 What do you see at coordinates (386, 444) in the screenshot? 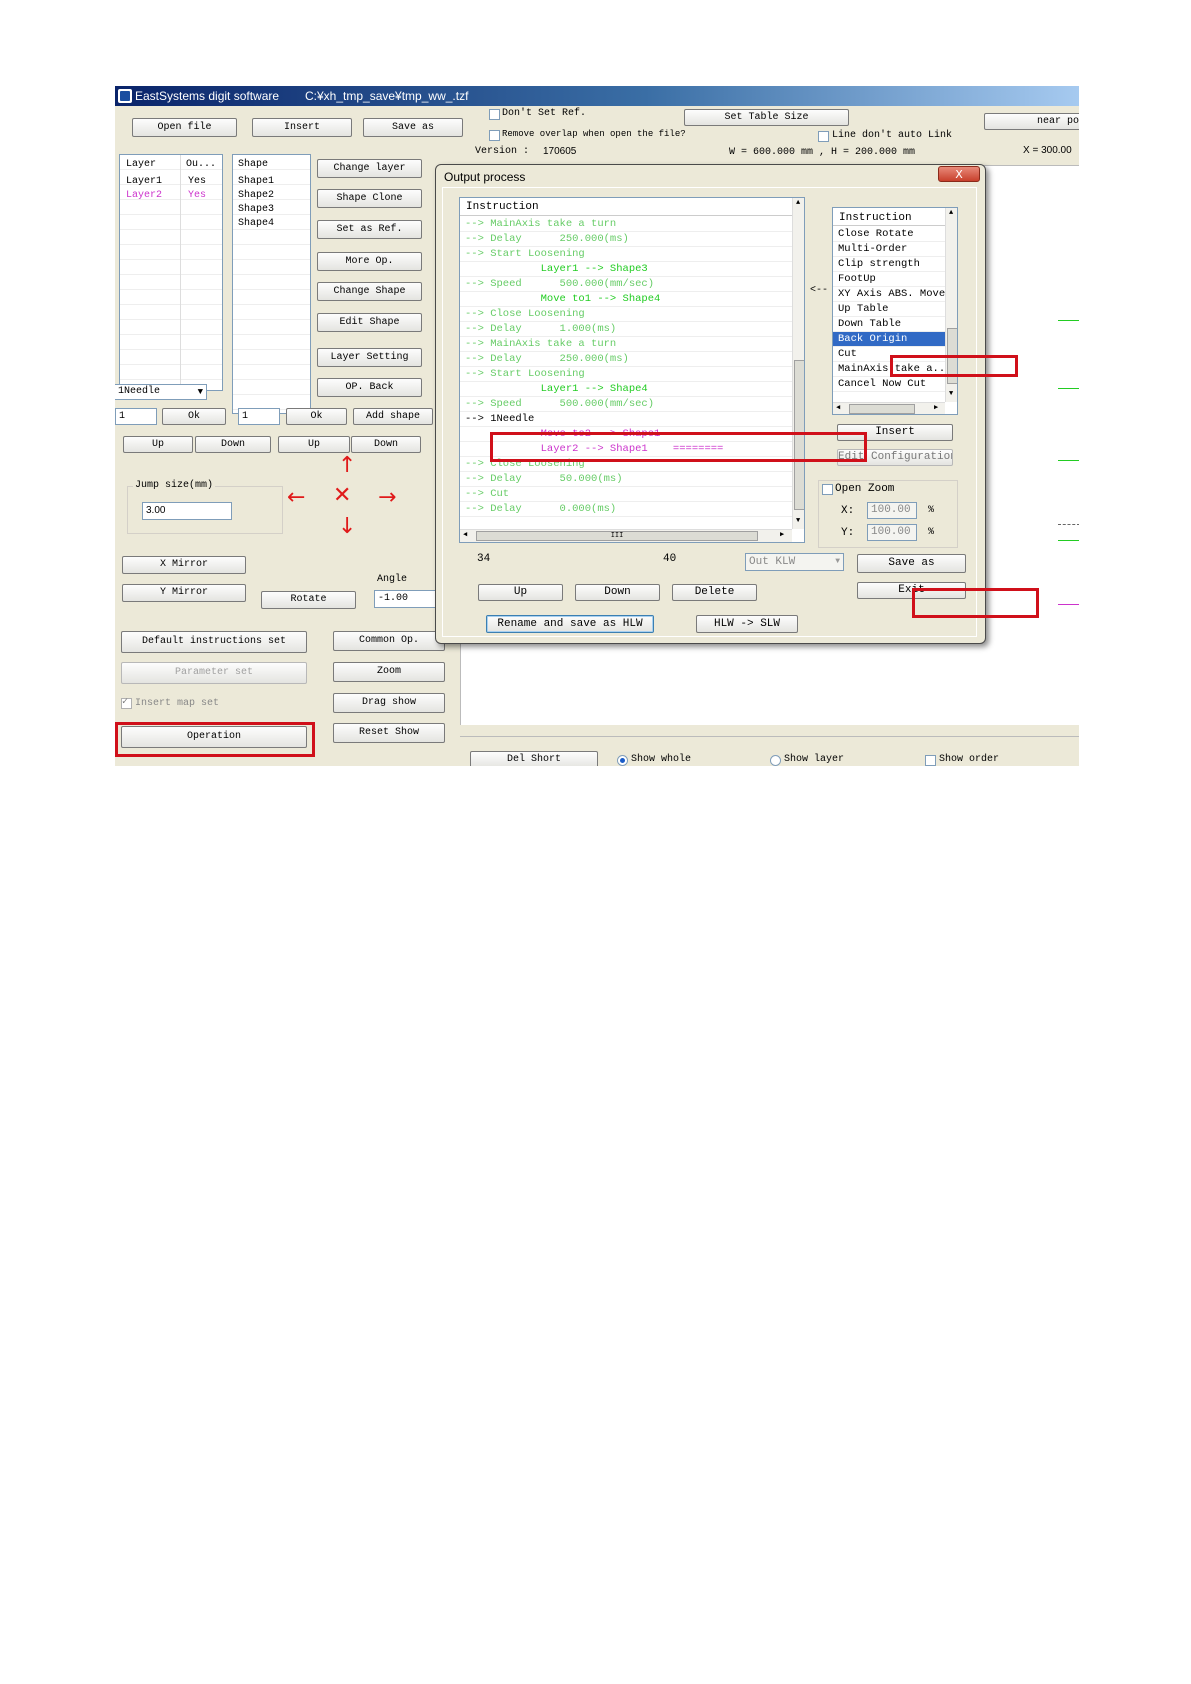
I see `shape-down-button: Down` at bounding box center [386, 444].